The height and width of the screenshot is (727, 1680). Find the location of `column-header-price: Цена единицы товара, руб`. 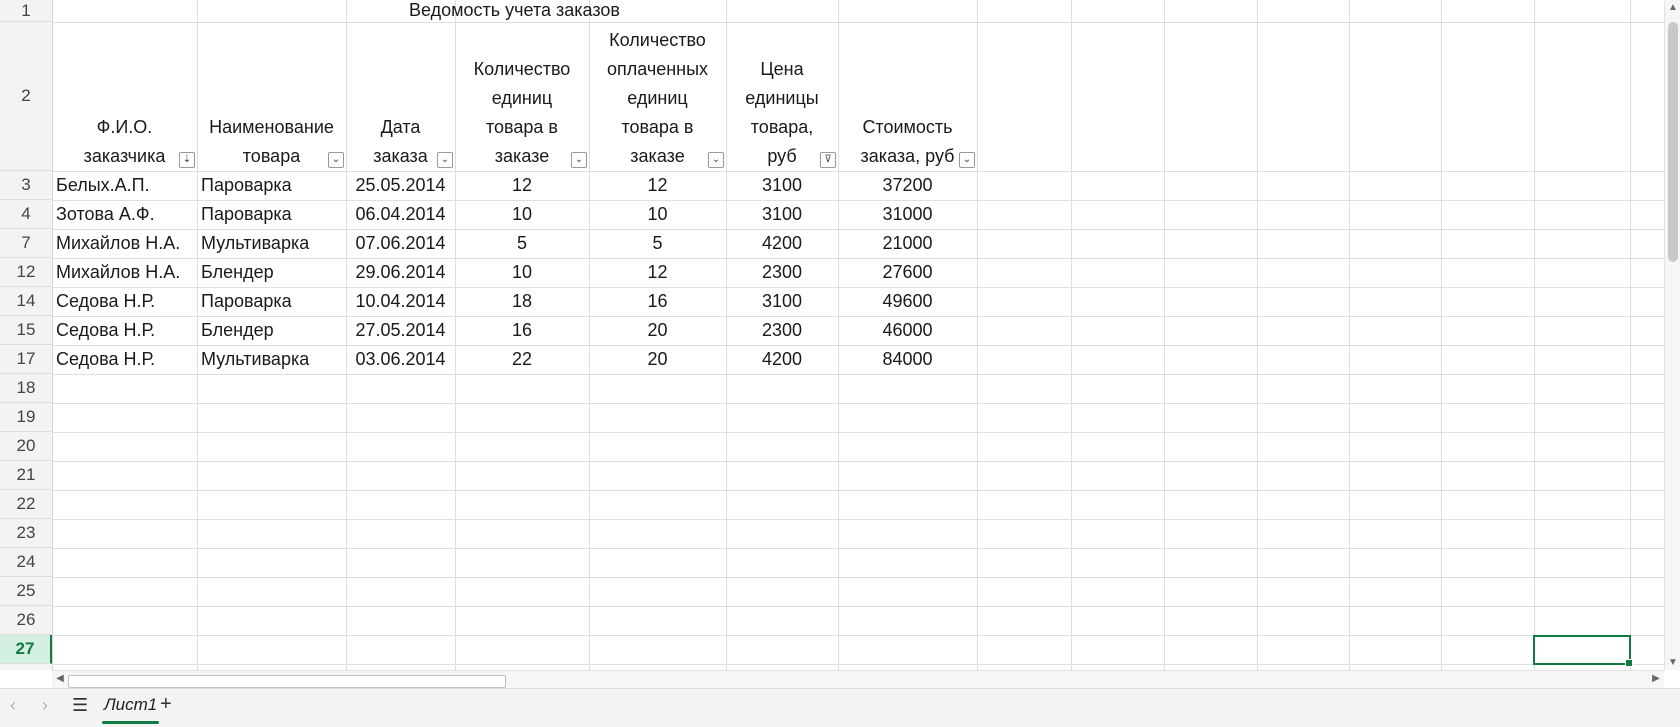

column-header-price: Цена единицы товара, руб is located at coordinates (782, 96).